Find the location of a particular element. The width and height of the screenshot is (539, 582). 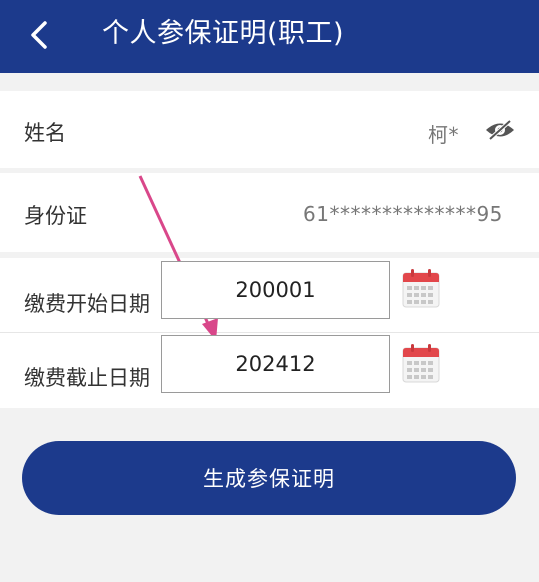

id-card-label: 身份证 is located at coordinates (55, 216).